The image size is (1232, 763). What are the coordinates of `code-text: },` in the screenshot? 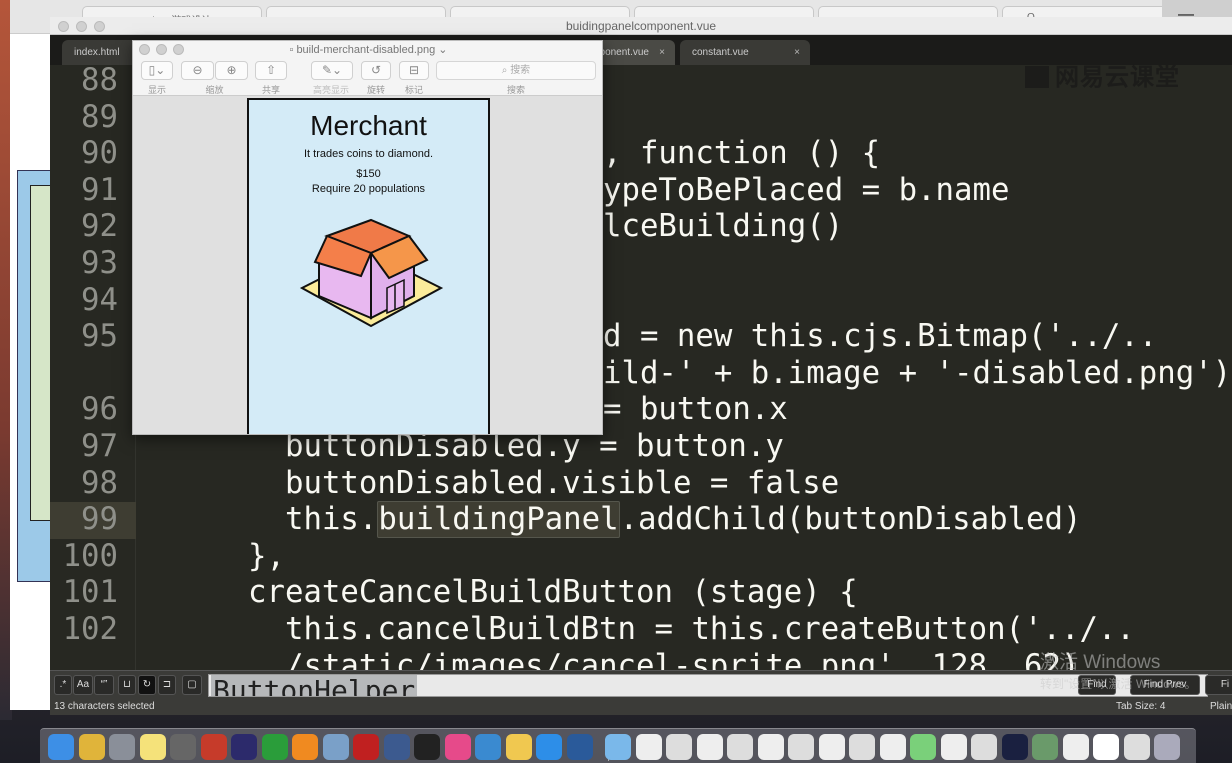 It's located at (266, 556).